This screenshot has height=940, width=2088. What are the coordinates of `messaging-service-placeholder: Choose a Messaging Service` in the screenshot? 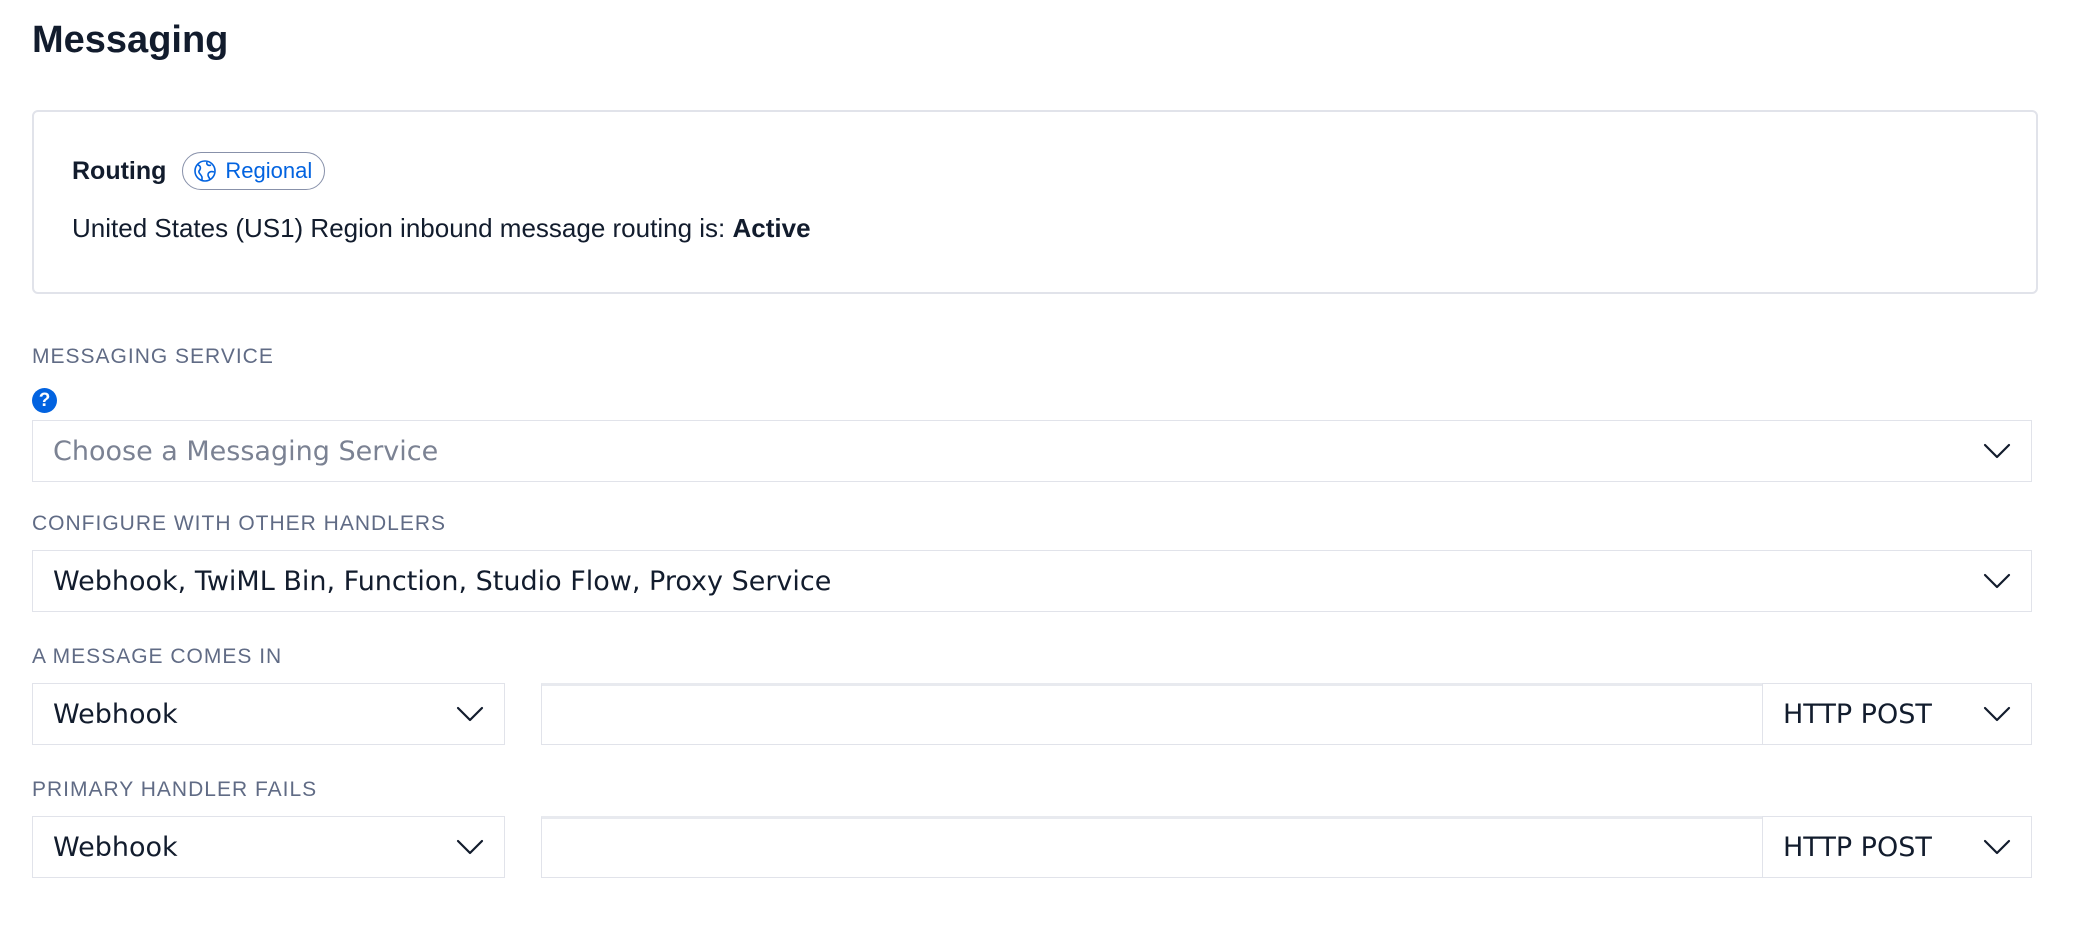 It's located at (246, 451).